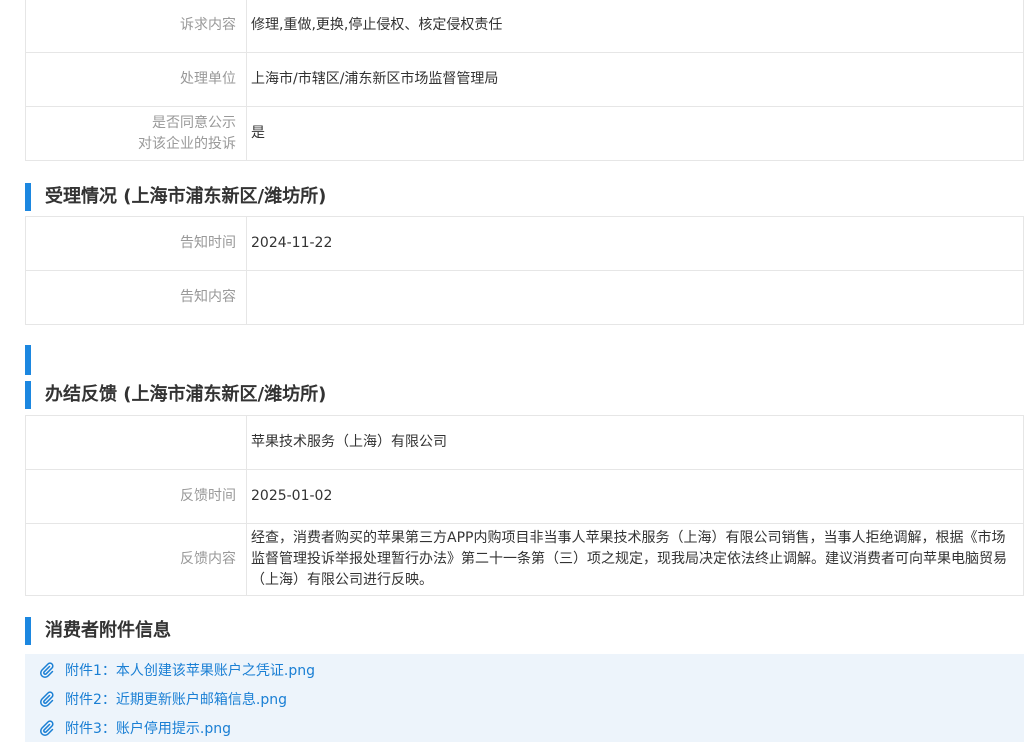 This screenshot has height=742, width=1036. Describe the element at coordinates (635, 297) in the screenshot. I see `field-value-cell` at that location.